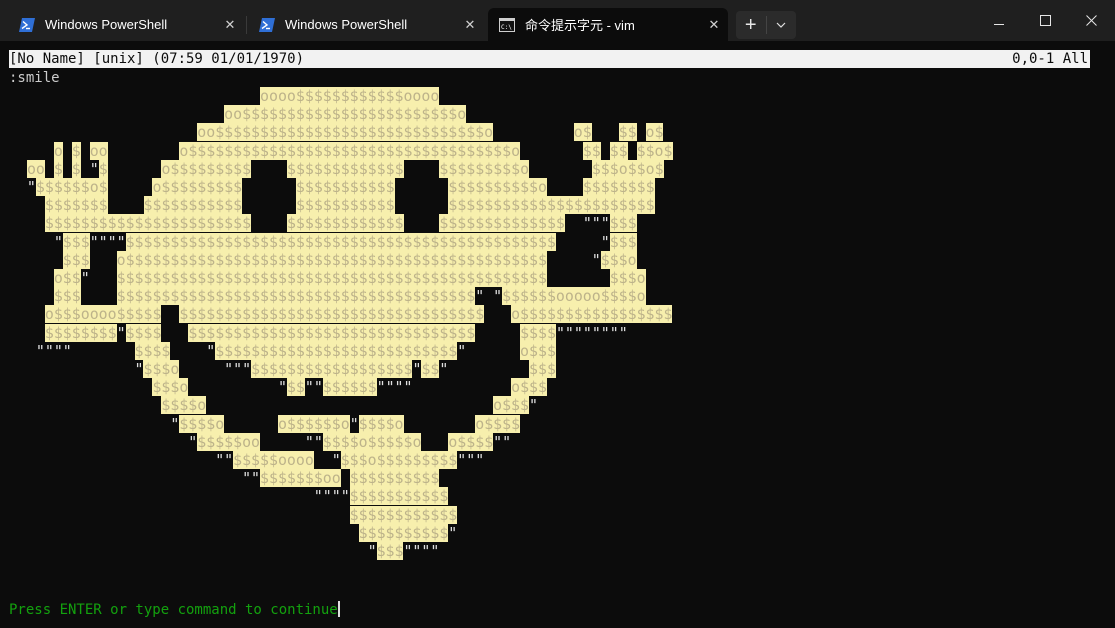  I want to click on status-cursor-position: 0,0-1 All, so click(1050, 59).